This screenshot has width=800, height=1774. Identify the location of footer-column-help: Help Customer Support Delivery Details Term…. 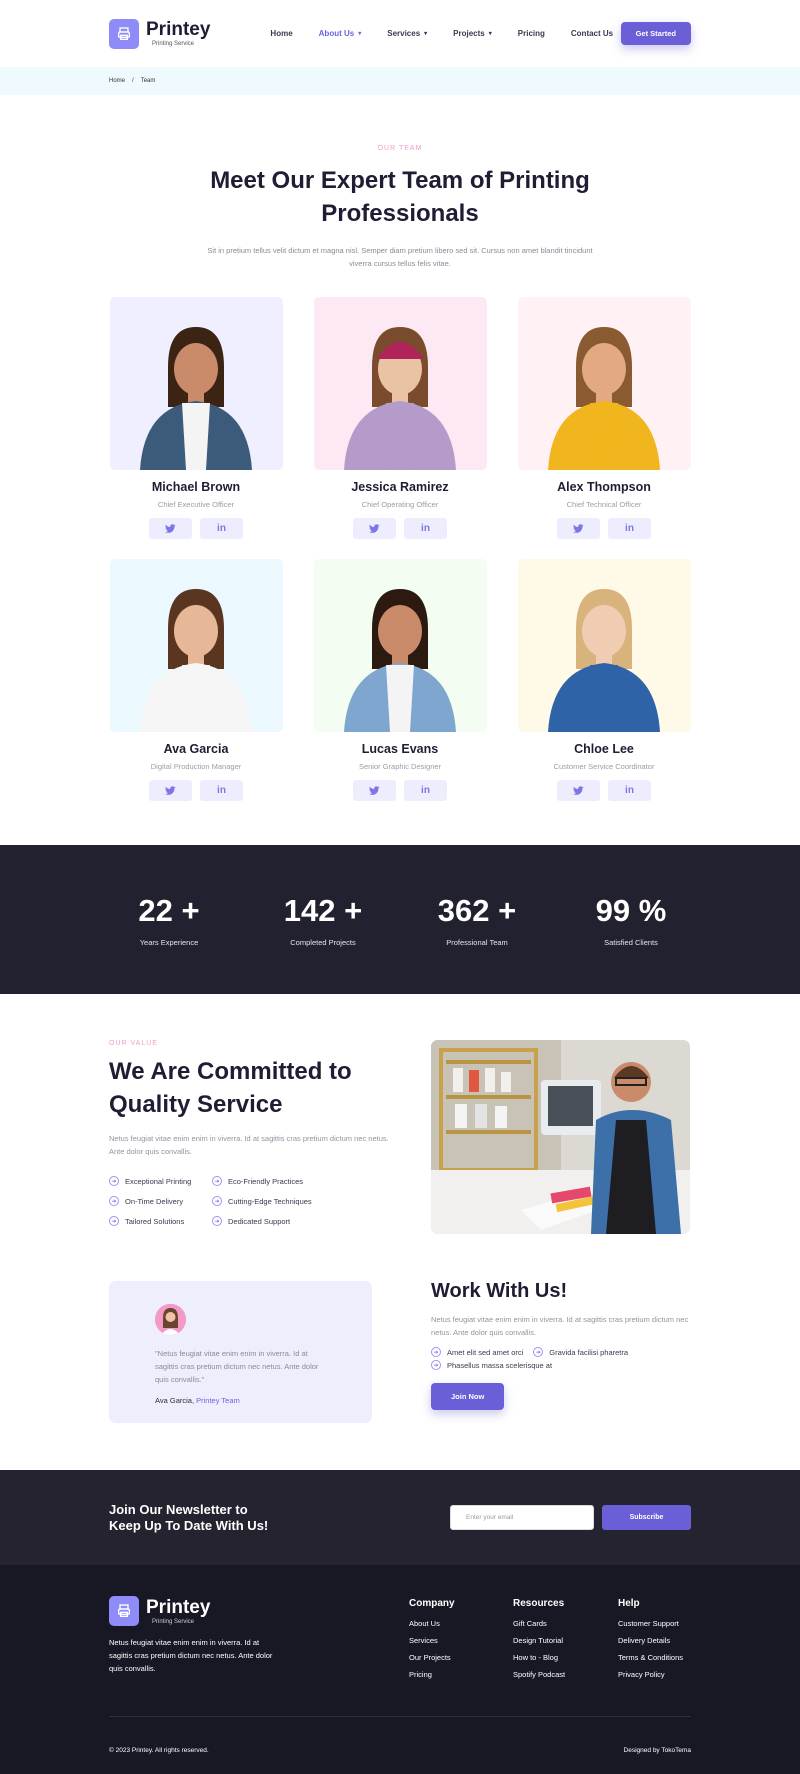
(650, 1641).